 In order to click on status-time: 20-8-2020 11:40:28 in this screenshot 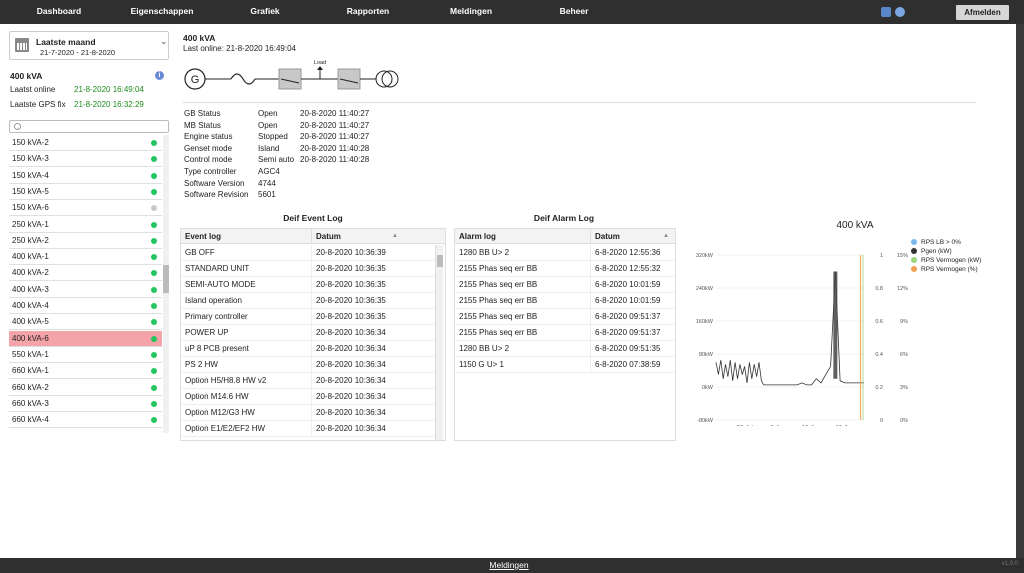, I will do `click(335, 148)`.